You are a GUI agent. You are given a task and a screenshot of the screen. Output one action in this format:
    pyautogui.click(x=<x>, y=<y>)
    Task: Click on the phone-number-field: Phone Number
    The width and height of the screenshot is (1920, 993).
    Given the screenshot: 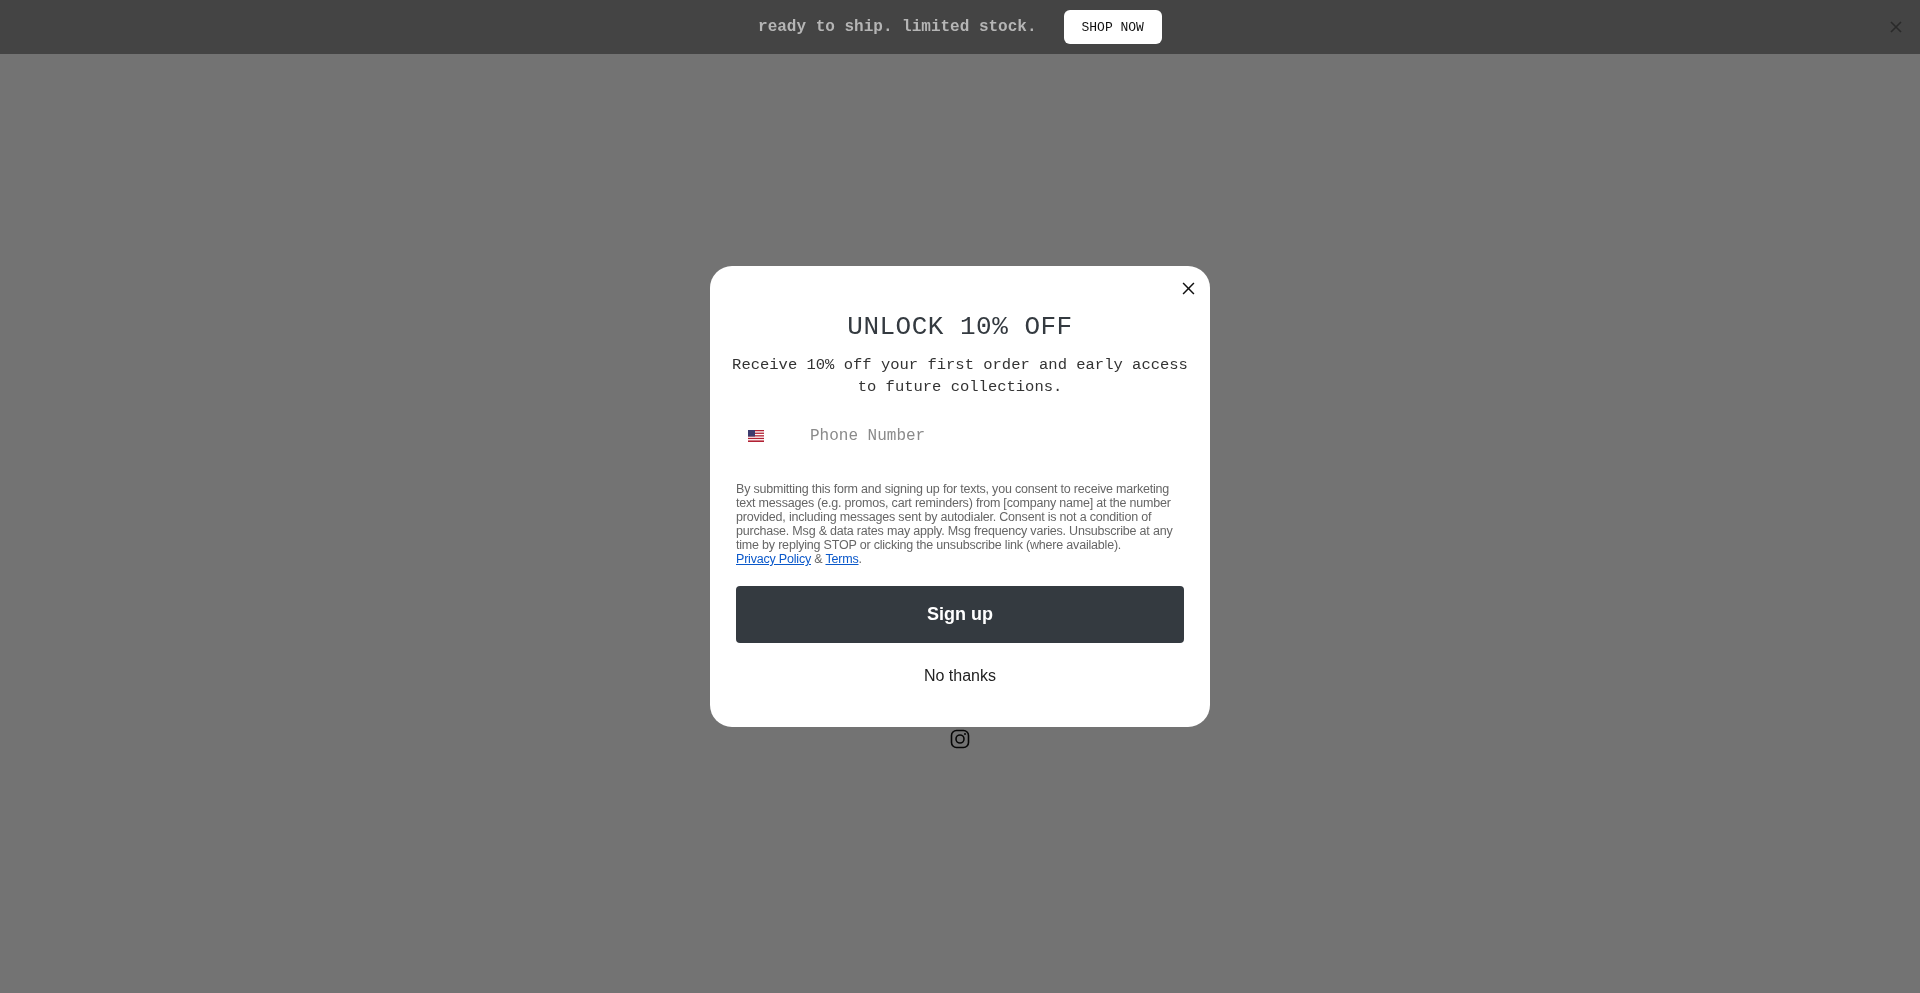 What is the action you would take?
    pyautogui.click(x=996, y=436)
    